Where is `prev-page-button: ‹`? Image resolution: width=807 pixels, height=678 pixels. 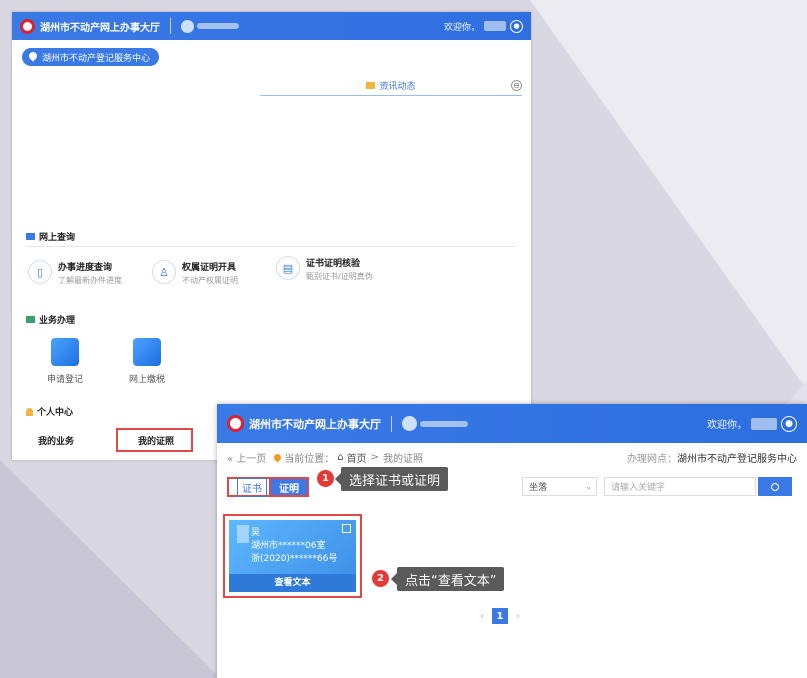 prev-page-button: ‹ is located at coordinates (482, 616).